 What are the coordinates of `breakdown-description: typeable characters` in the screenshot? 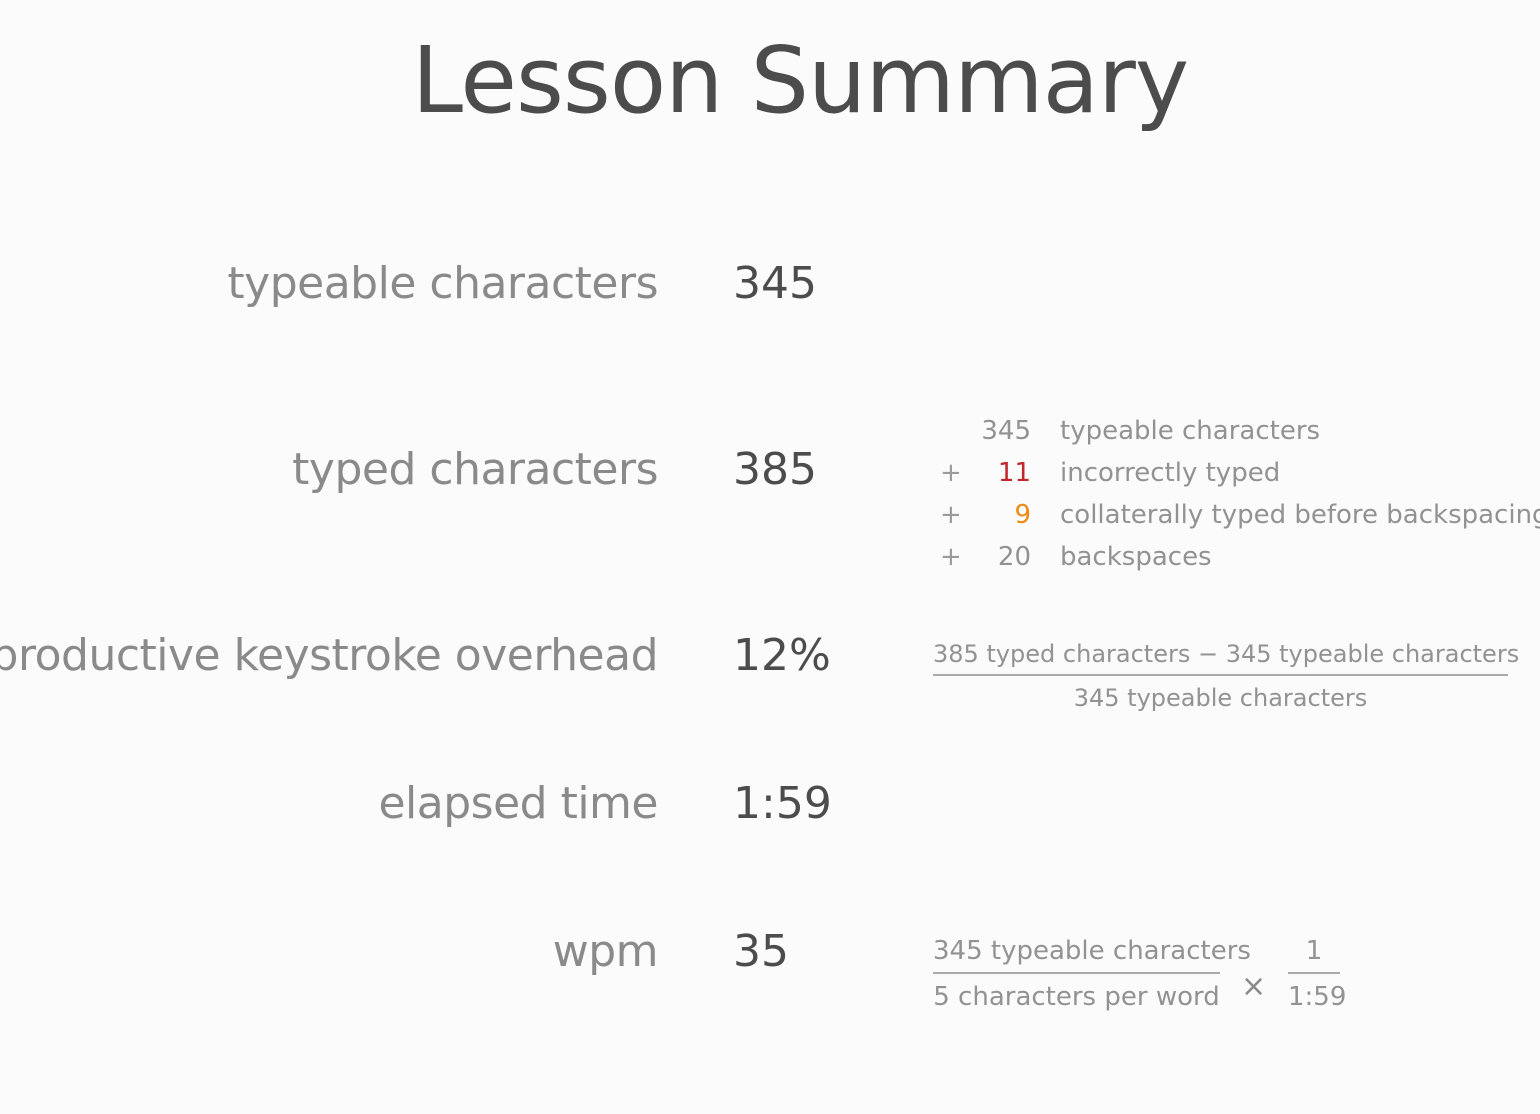 It's located at (1190, 431).